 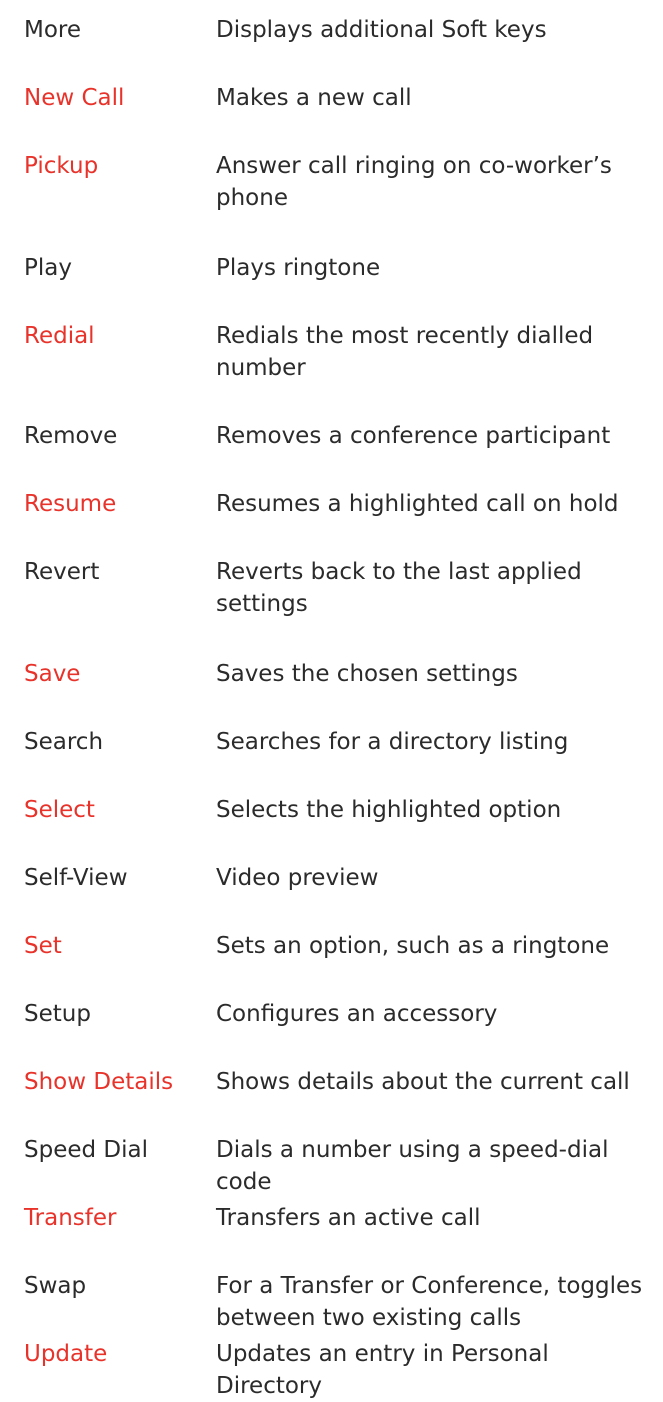 I want to click on softkey-description: Shows details about the current call, so click(x=423, y=1082).